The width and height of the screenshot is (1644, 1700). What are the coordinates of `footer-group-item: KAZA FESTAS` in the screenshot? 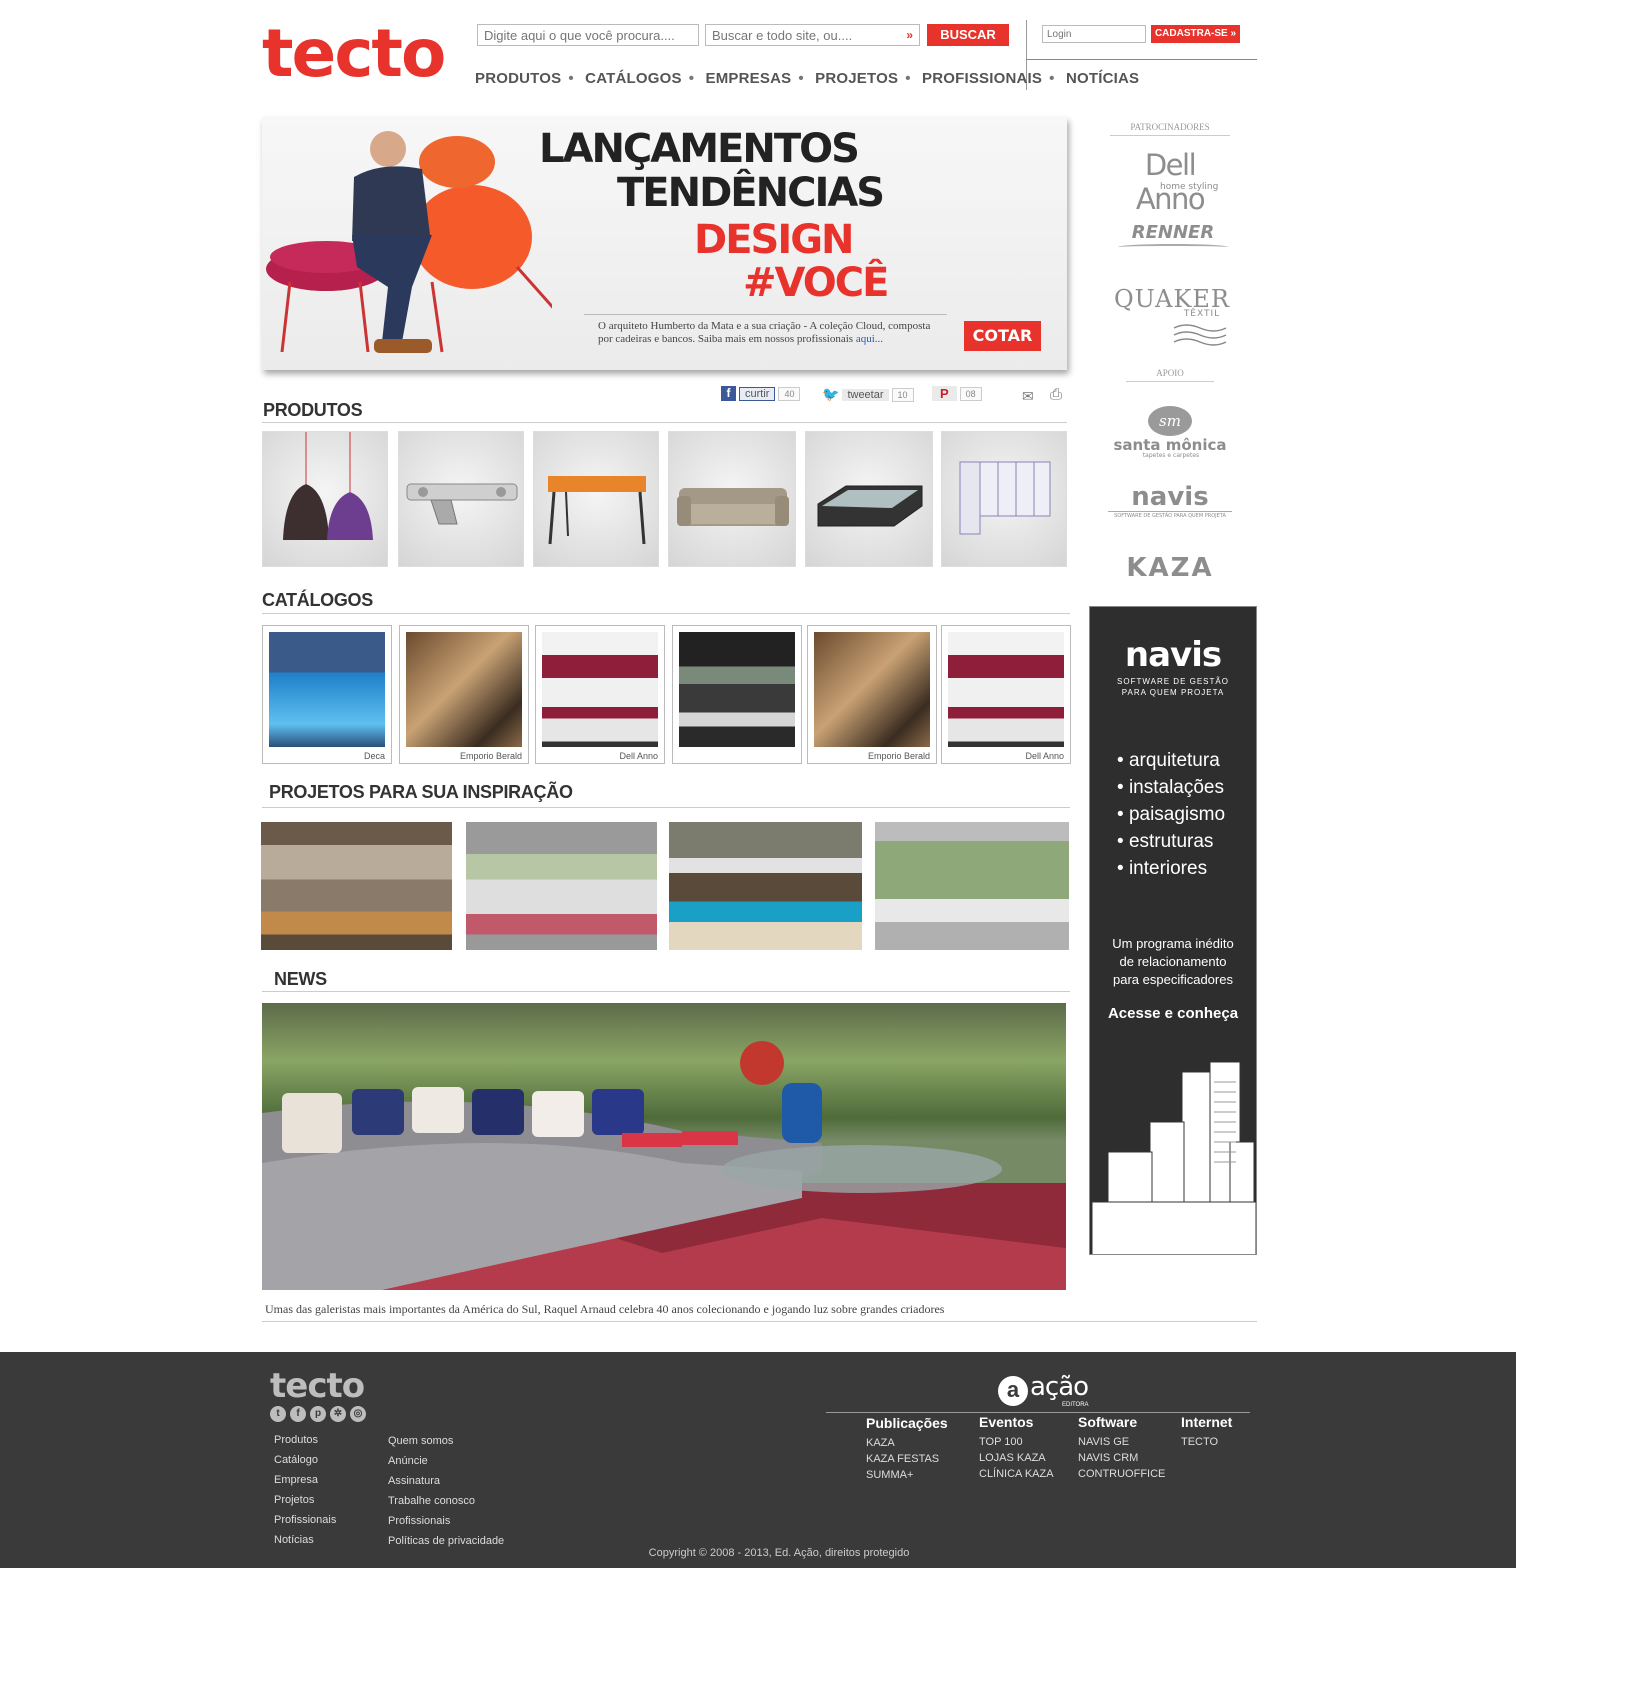 It's located at (907, 1459).